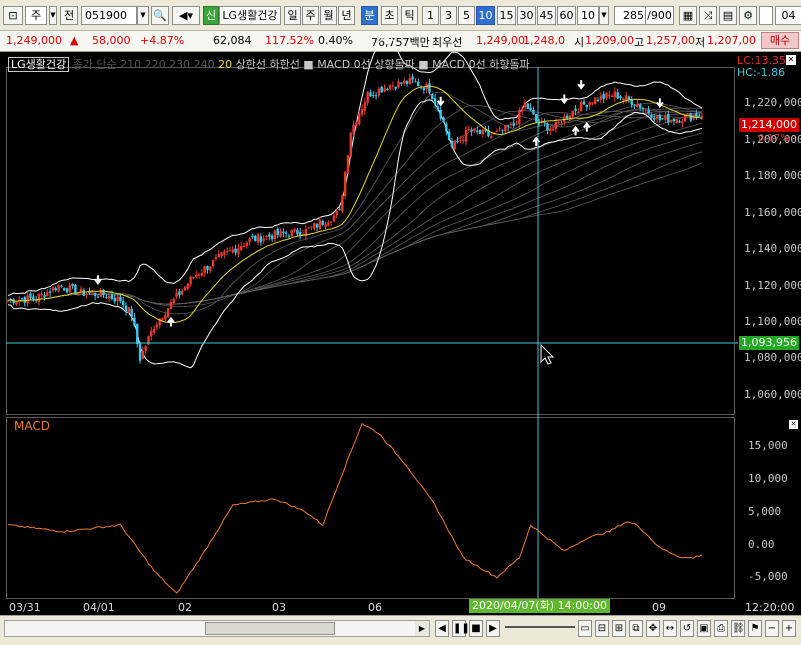  Describe the element at coordinates (270, 628) in the screenshot. I see `scrollbar-thumb` at that location.